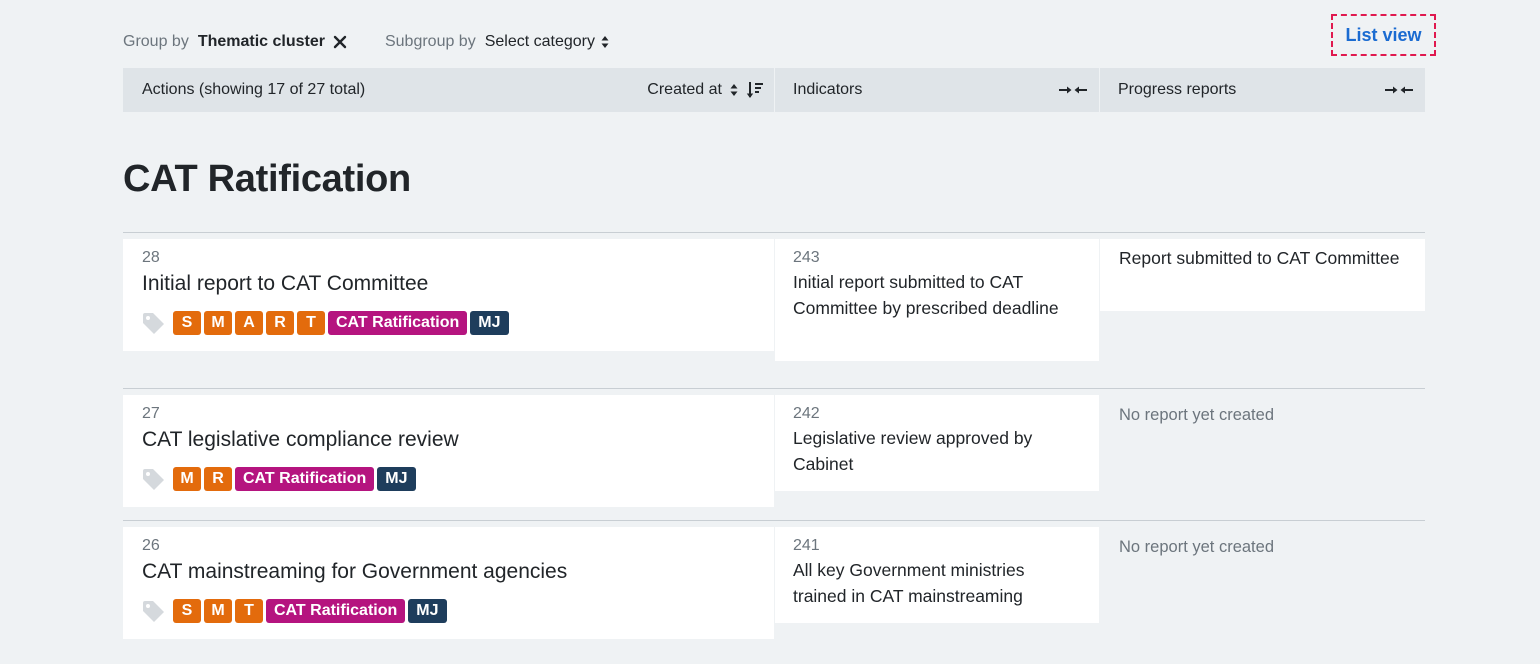 This screenshot has height=664, width=1540. Describe the element at coordinates (267, 179) in the screenshot. I see `group-title: CAT Ratification` at that location.